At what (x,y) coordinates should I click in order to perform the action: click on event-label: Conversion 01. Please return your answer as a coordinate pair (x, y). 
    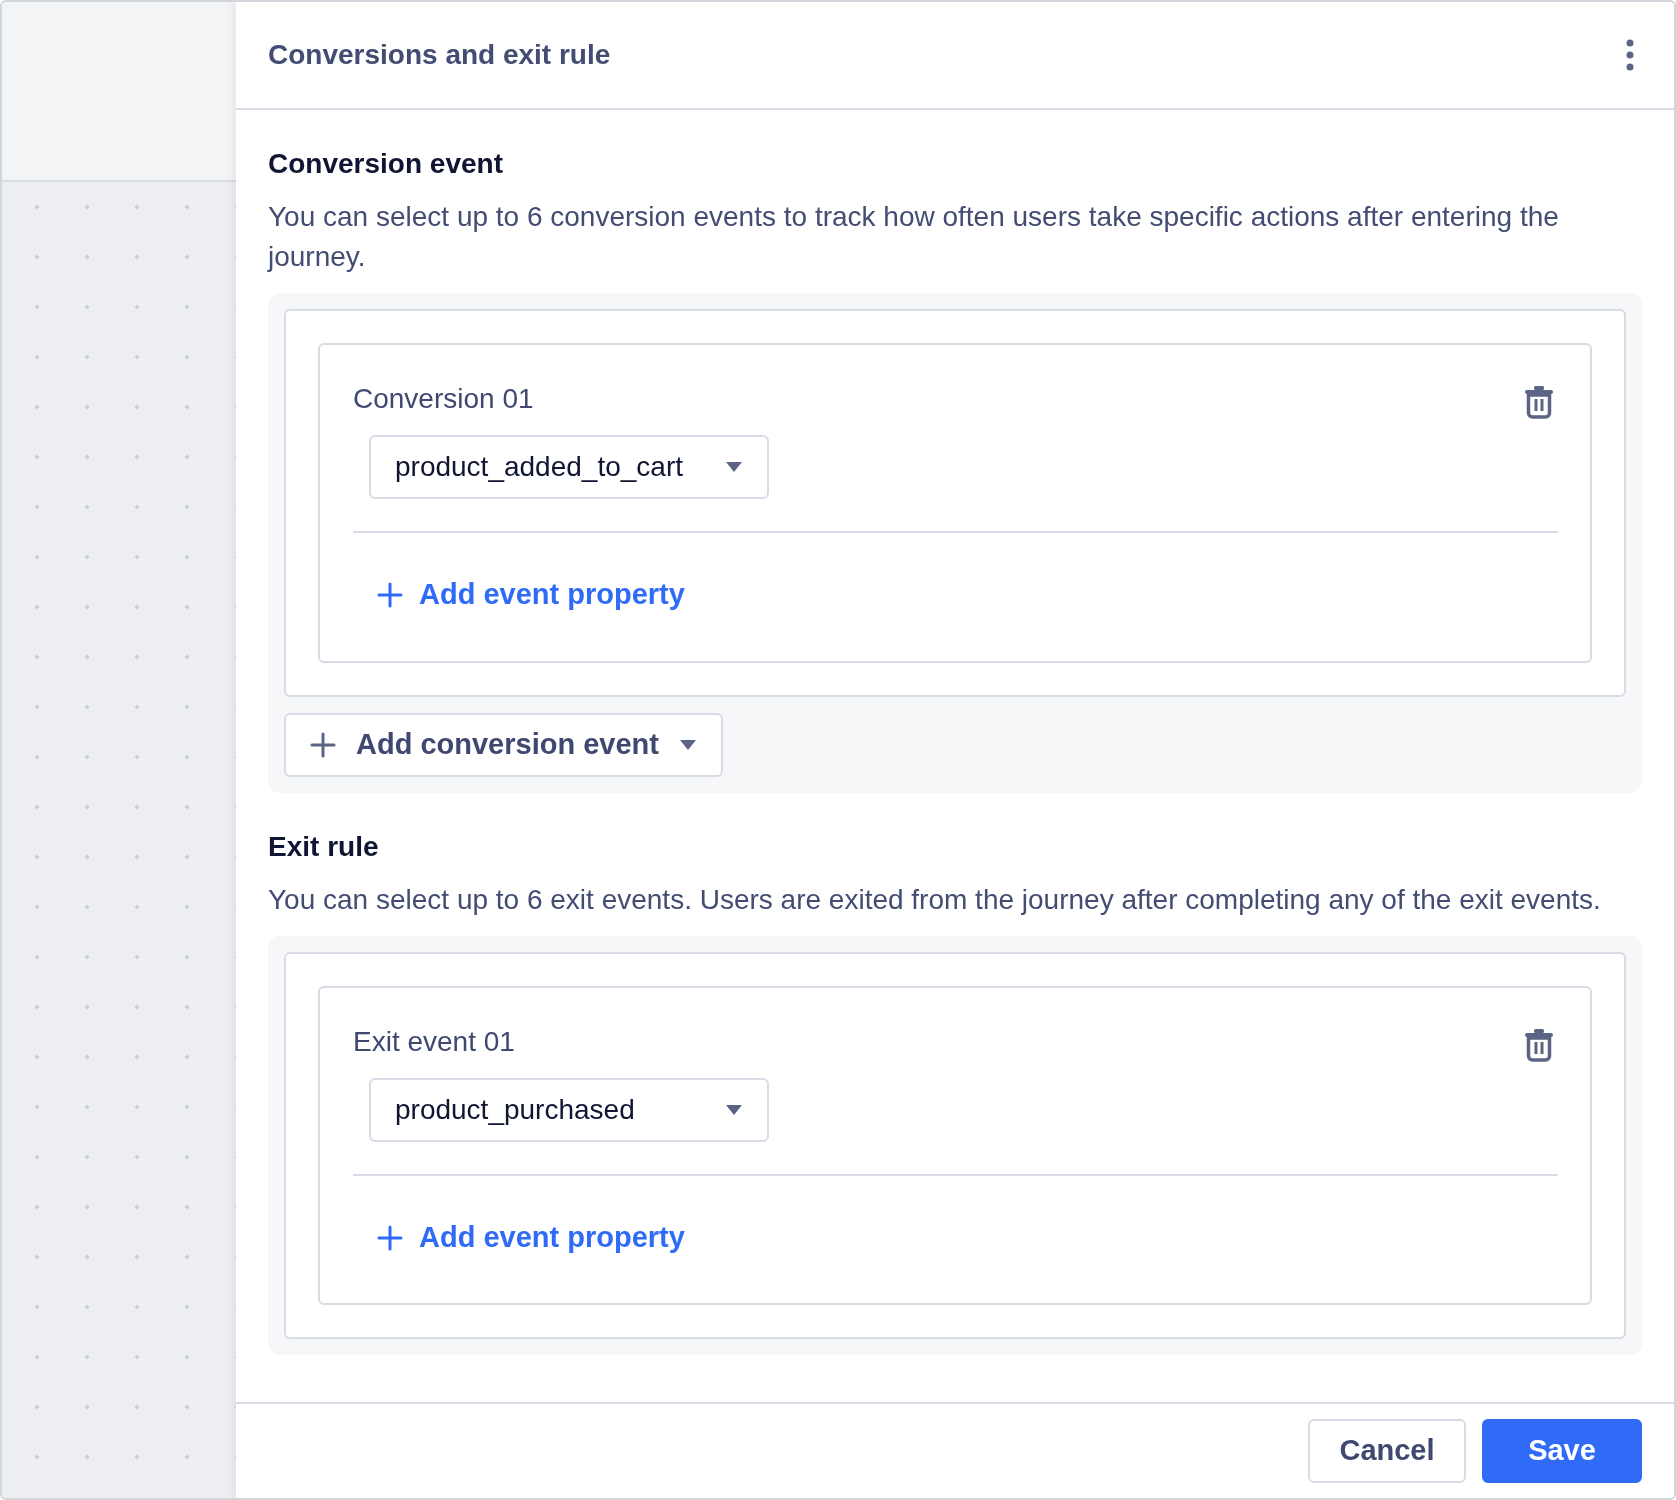
    Looking at the image, I should click on (443, 399).